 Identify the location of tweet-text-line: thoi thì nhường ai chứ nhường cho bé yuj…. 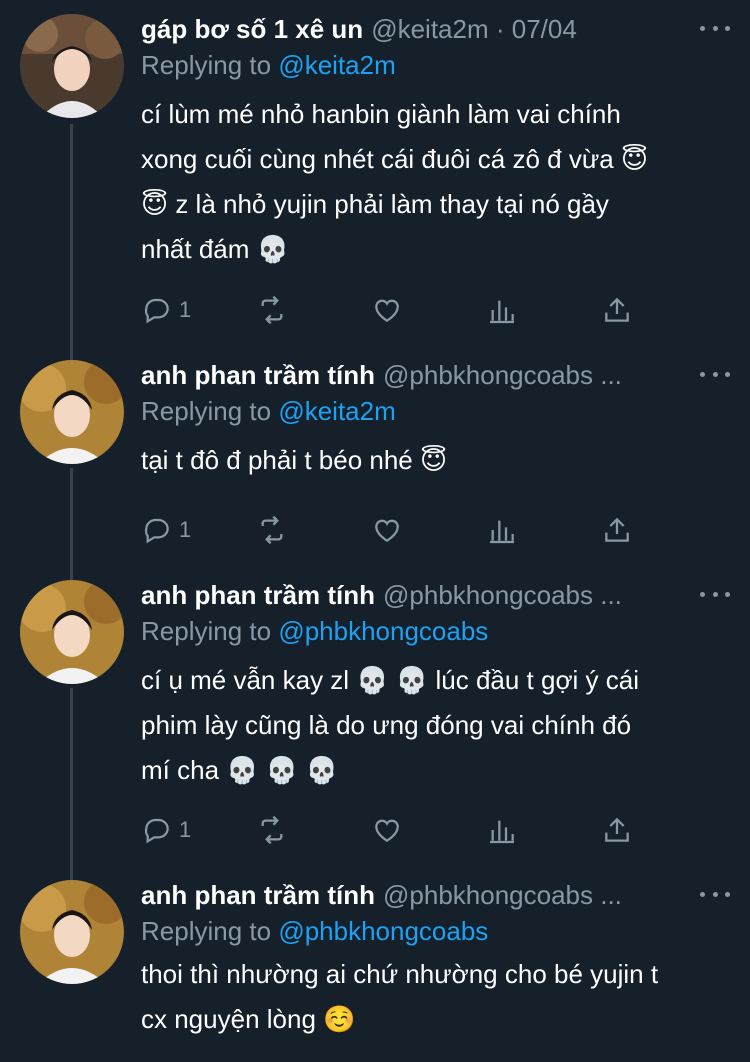
(400, 974).